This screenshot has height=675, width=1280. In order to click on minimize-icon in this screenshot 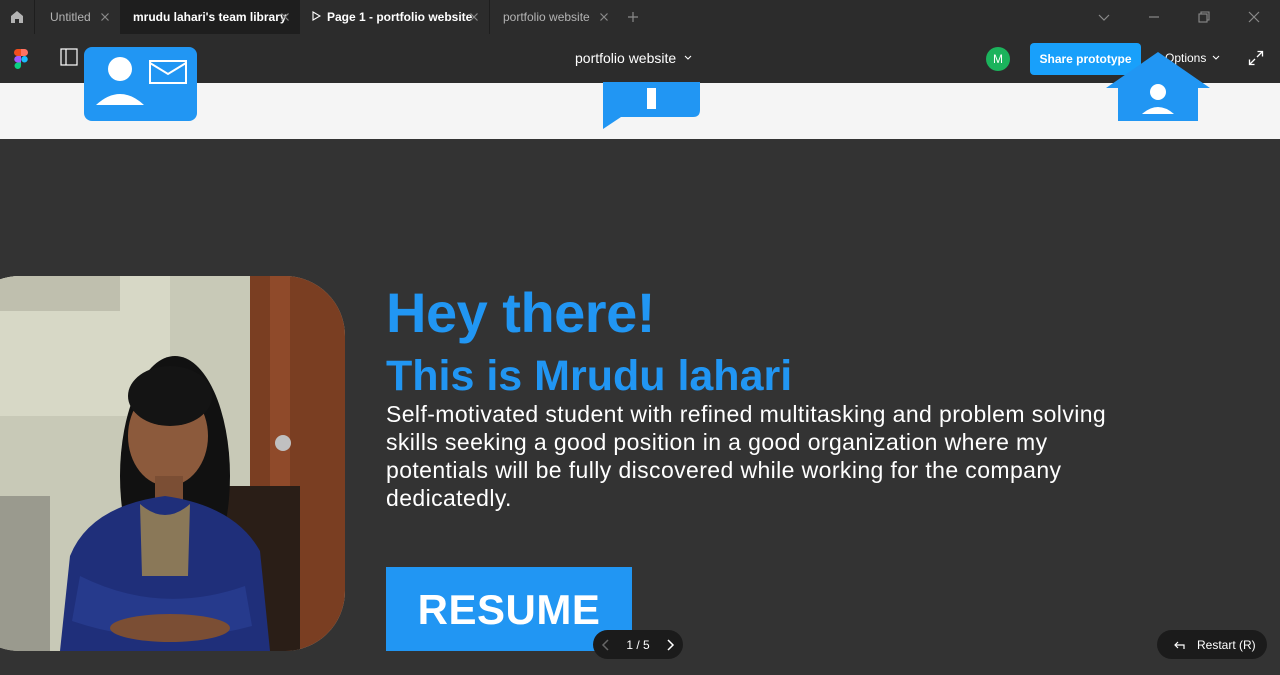, I will do `click(1154, 17)`.